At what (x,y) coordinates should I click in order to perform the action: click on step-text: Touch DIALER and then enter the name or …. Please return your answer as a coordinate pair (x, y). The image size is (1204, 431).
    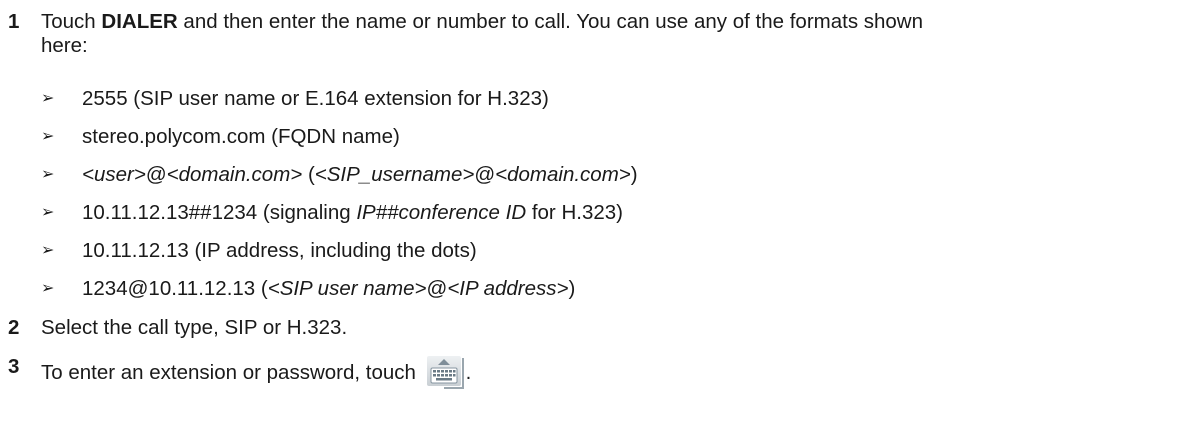
    Looking at the image, I should click on (621, 34).